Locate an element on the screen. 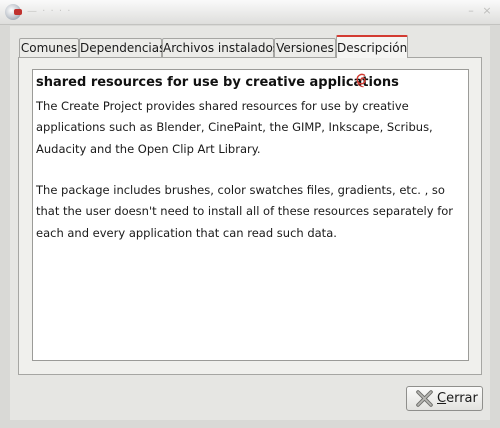 The width and height of the screenshot is (500, 428). minimize-button: – is located at coordinates (471, 10).